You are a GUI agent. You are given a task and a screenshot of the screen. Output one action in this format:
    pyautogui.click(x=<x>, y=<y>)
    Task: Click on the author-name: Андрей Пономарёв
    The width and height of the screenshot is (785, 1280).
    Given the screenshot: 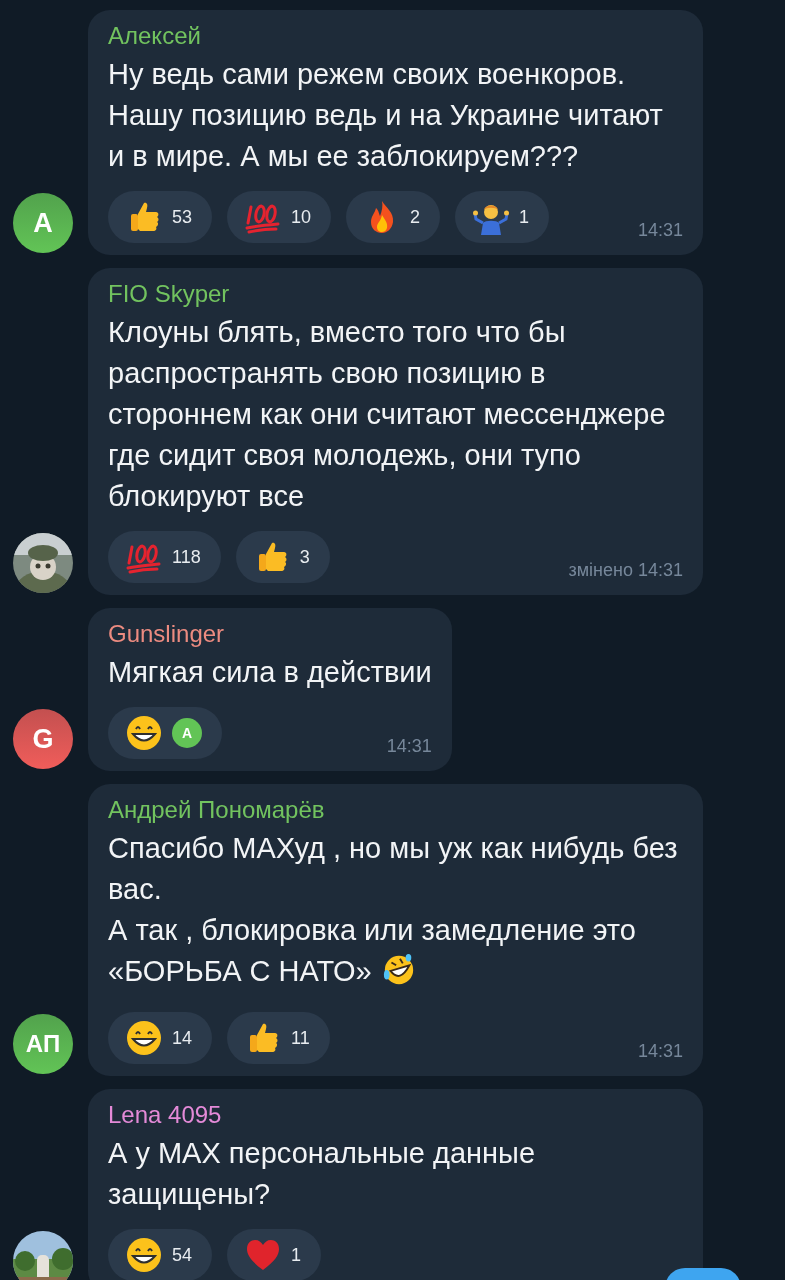 What is the action you would take?
    pyautogui.click(x=395, y=810)
    